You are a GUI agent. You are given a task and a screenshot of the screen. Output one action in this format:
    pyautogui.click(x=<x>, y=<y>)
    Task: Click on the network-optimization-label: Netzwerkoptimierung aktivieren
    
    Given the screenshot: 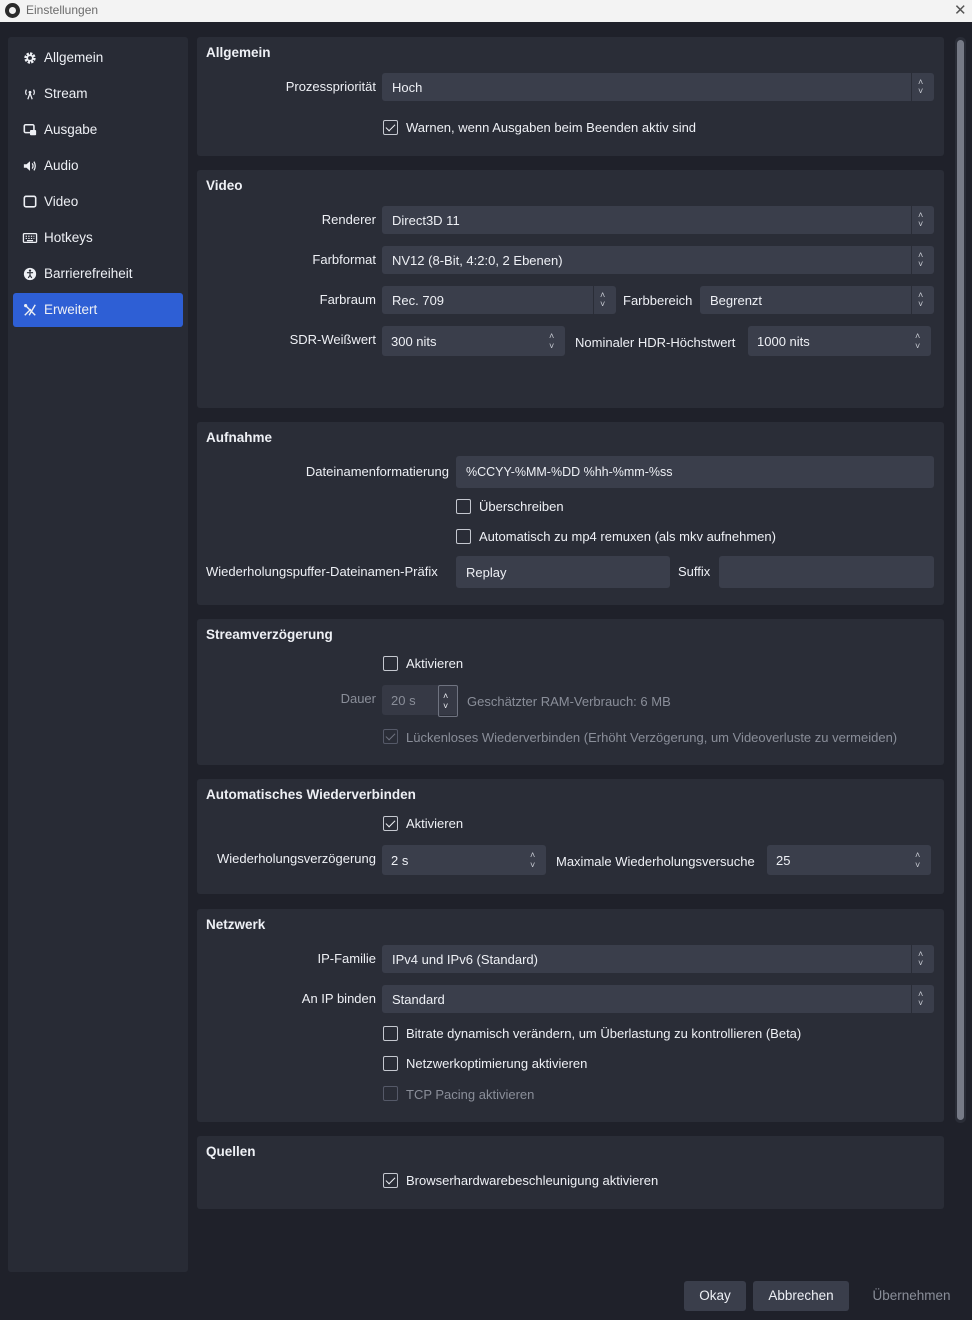 What is the action you would take?
    pyautogui.click(x=497, y=1063)
    